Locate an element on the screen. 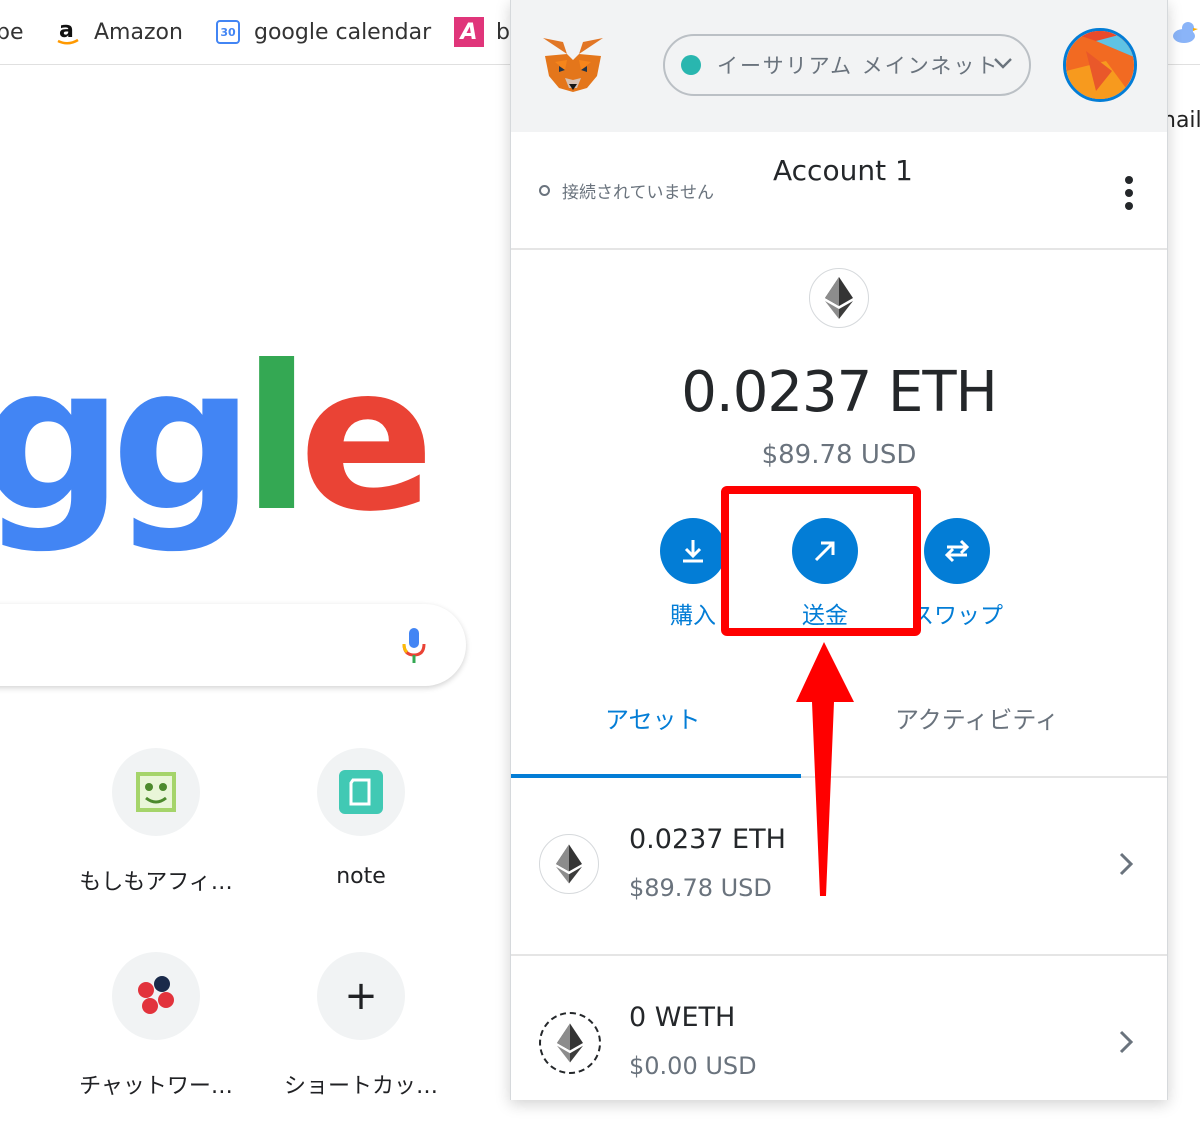 The height and width of the screenshot is (1138, 1200). a-bookmark-icon: A is located at coordinates (469, 32).